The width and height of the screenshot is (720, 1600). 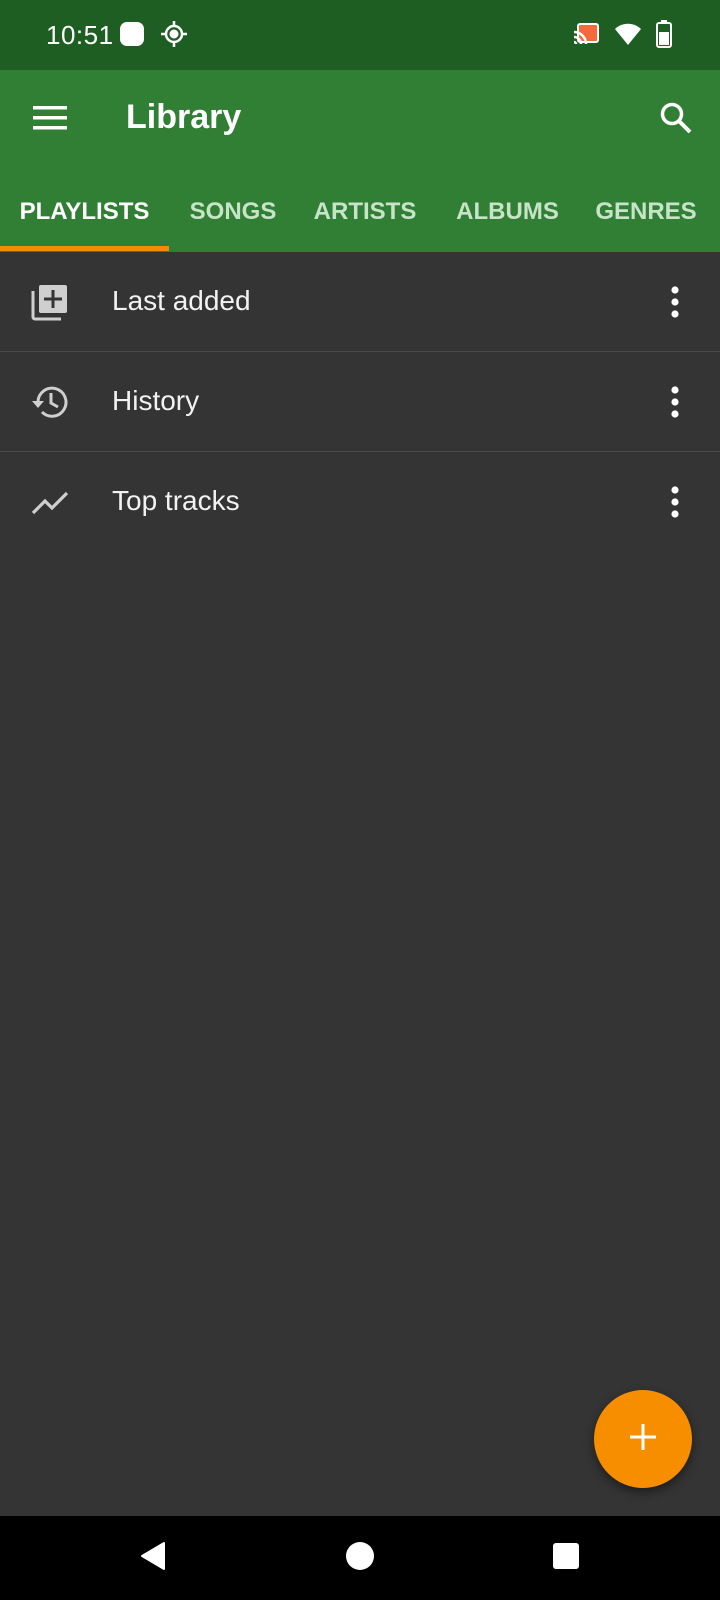 I want to click on trending-icon, so click(x=50, y=502).